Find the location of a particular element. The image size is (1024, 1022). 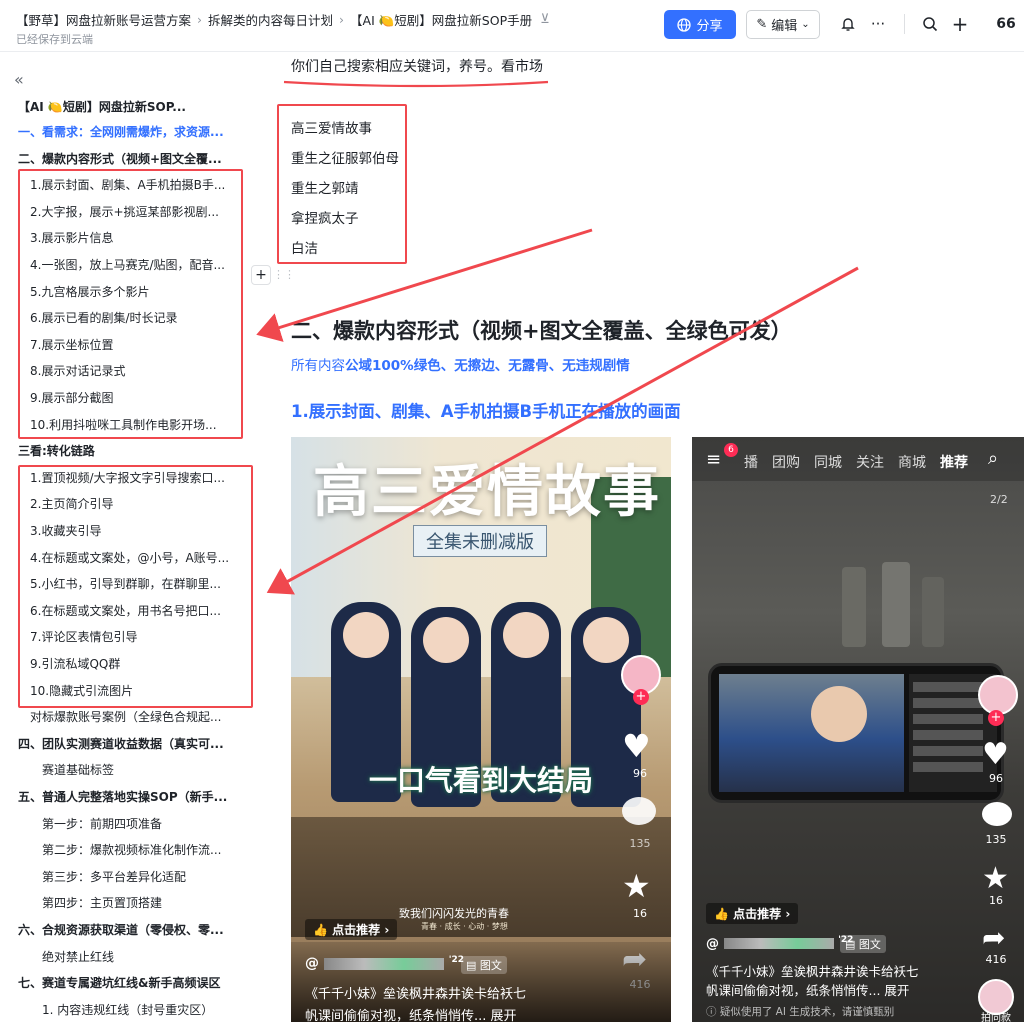

app-nav-tabs: 播团购 同城 关注 商城 推荐 is located at coordinates (856, 462).